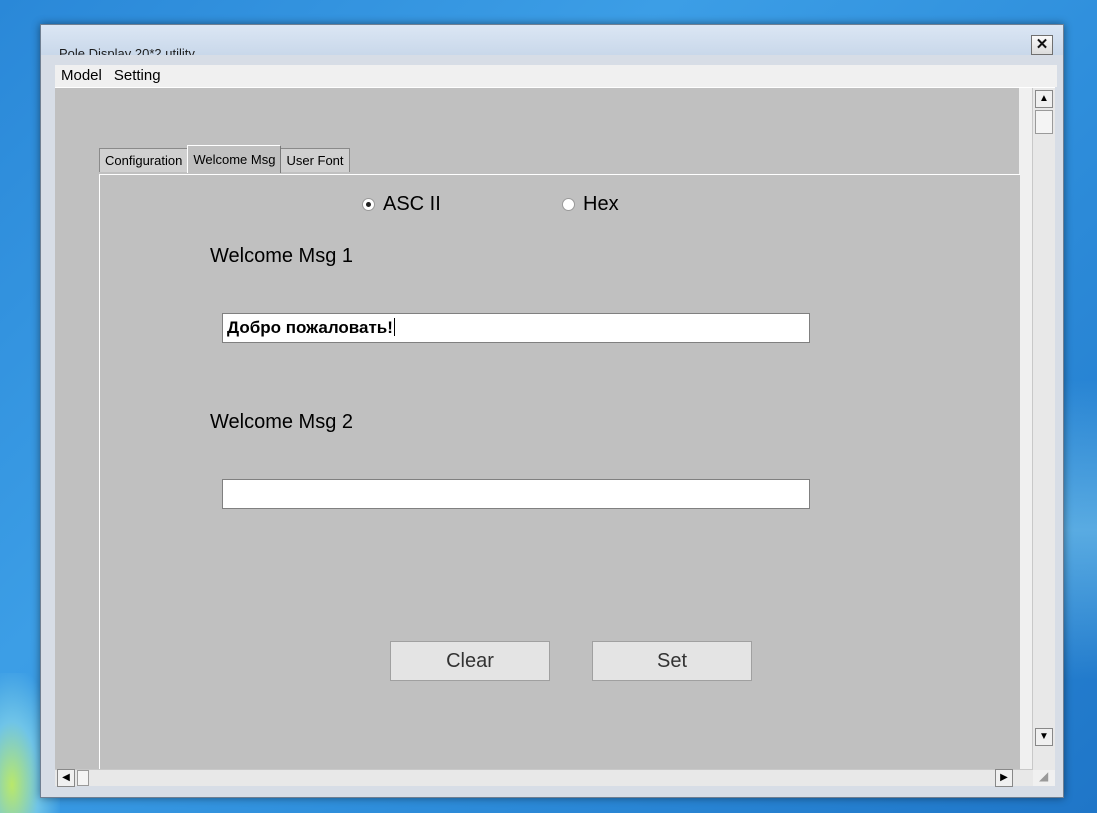 The height and width of the screenshot is (813, 1097). What do you see at coordinates (282, 256) in the screenshot?
I see `welcome-msg-1-label: Welcome Msg 1` at bounding box center [282, 256].